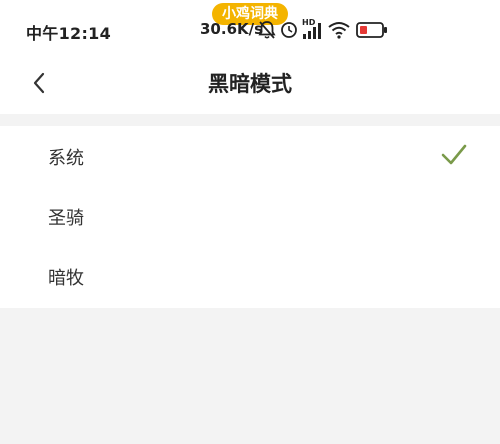  I want to click on status-bar: 中午12:14 小鸡词典 30.6K/s HD, so click(250, 29).